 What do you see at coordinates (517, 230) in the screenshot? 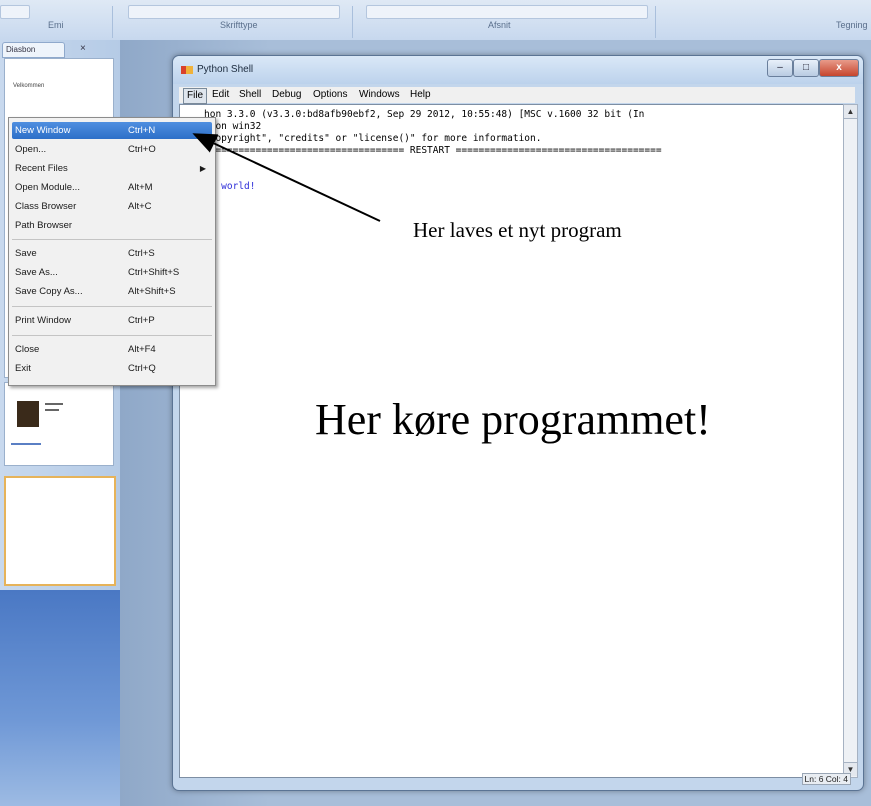
I see `annotation-label: Her laves et nyt program` at bounding box center [517, 230].